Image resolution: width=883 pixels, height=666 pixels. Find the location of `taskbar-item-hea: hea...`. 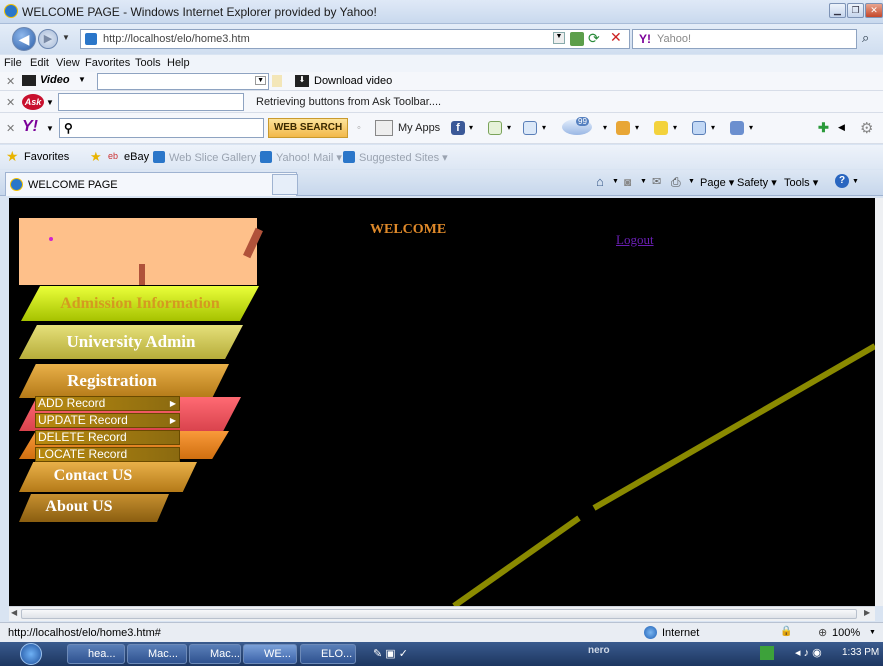

taskbar-item-hea: hea... is located at coordinates (96, 654).